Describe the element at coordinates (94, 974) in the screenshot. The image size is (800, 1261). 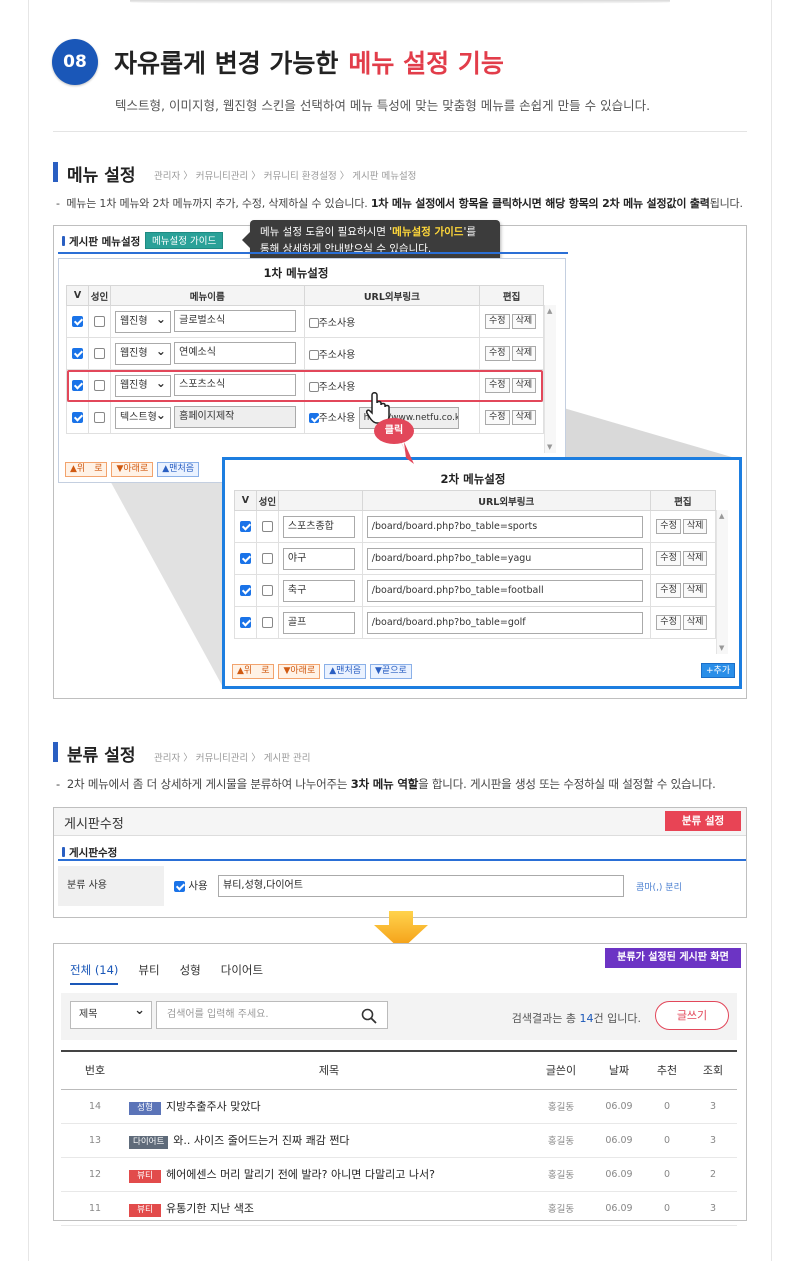
I see `tab-all: 전체 (14)` at that location.